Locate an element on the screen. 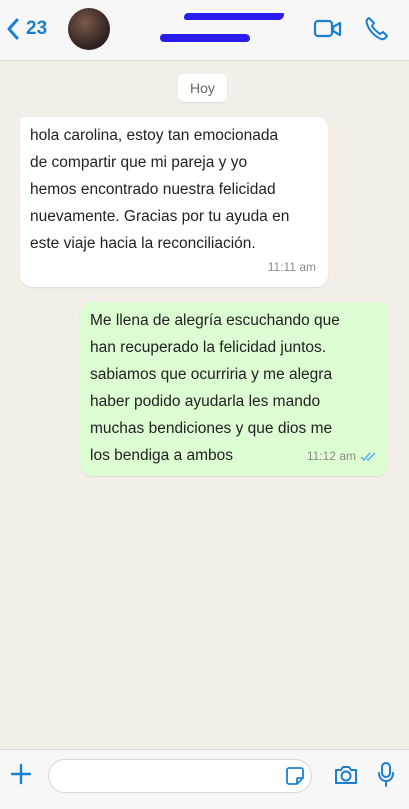 The width and height of the screenshot is (409, 809). video-call-icon is located at coordinates (328, 29).